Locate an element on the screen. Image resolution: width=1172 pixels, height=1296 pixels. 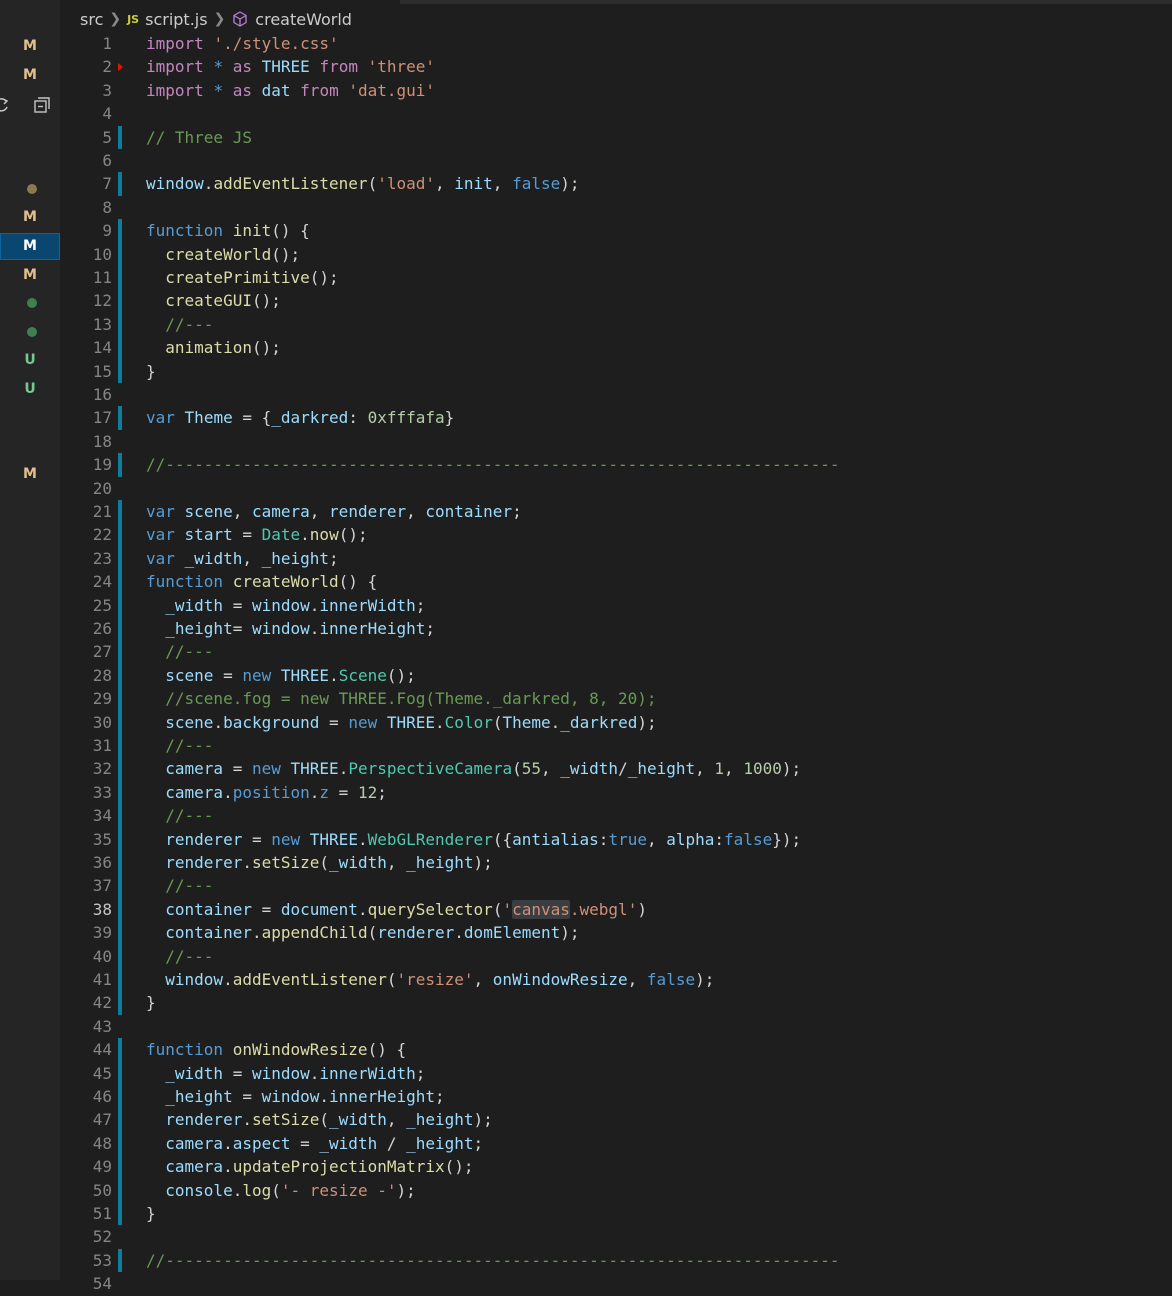
refresh-icon is located at coordinates (6, 105).